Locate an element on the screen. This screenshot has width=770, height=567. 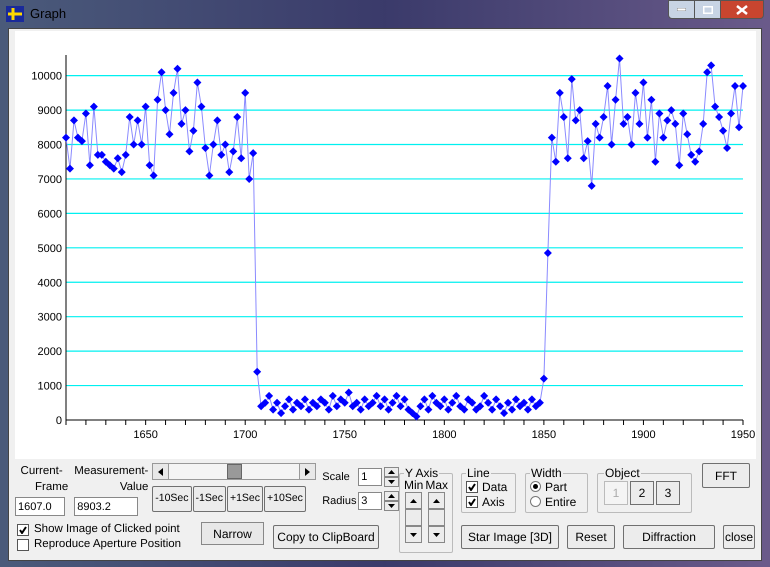
radius-label: Radius is located at coordinates (339, 501).